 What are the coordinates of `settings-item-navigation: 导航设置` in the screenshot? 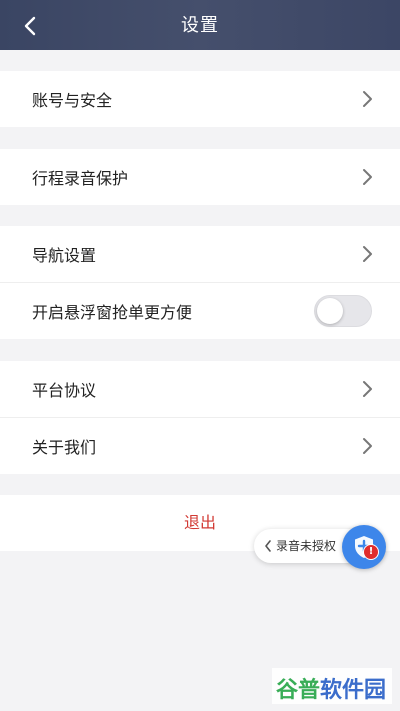 It's located at (200, 254).